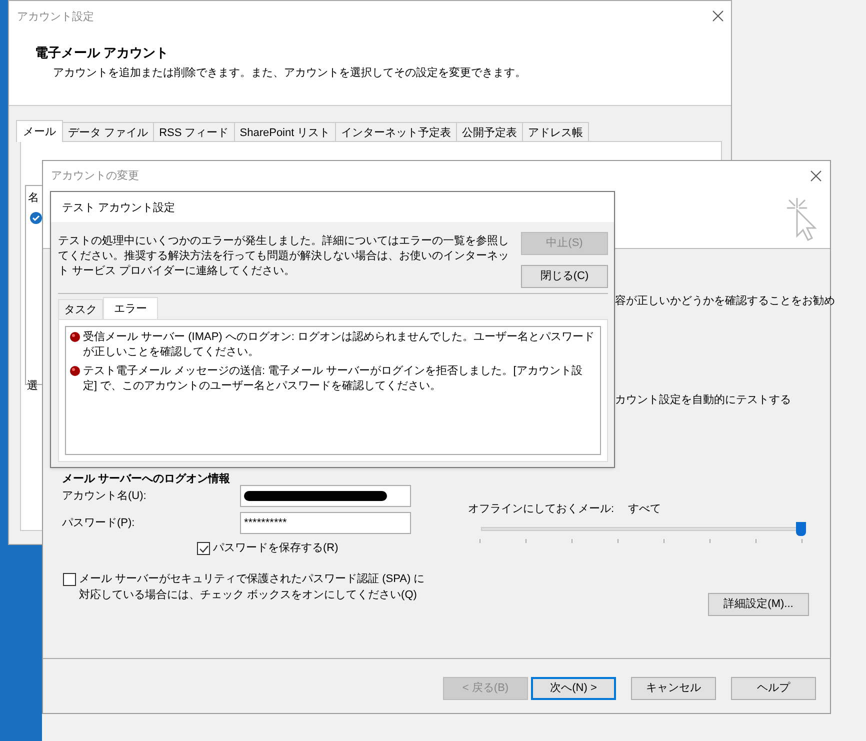 The width and height of the screenshot is (866, 741). Describe the element at coordinates (39, 131) in the screenshot. I see `tab: メール` at that location.